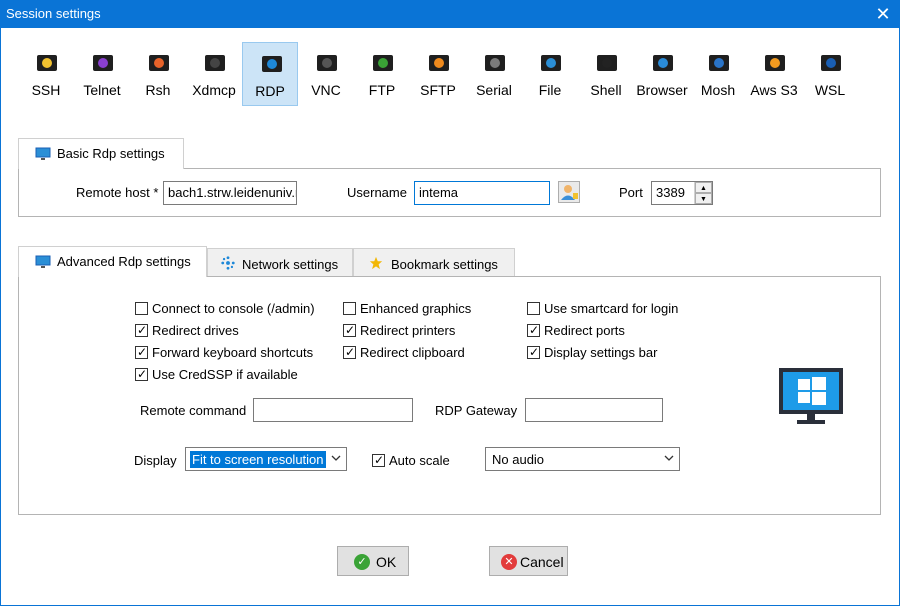 The width and height of the screenshot is (900, 606). Describe the element at coordinates (631, 192) in the screenshot. I see `port-label: Port` at that location.